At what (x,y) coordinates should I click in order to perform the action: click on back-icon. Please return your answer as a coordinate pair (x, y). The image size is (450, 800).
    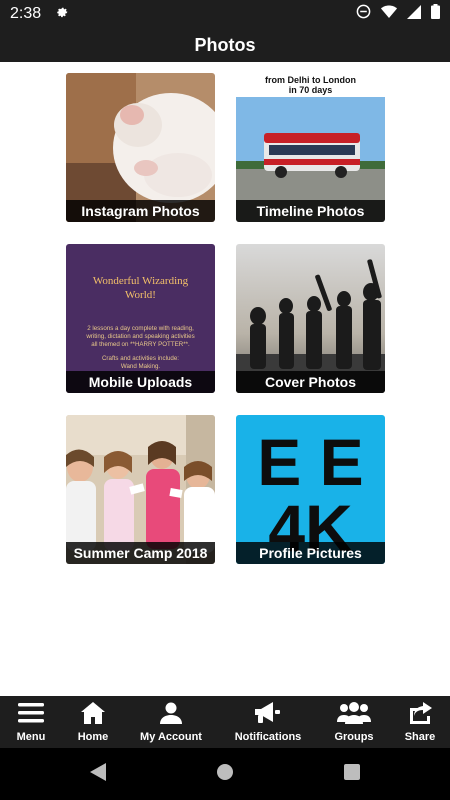
    Looking at the image, I should click on (98, 774).